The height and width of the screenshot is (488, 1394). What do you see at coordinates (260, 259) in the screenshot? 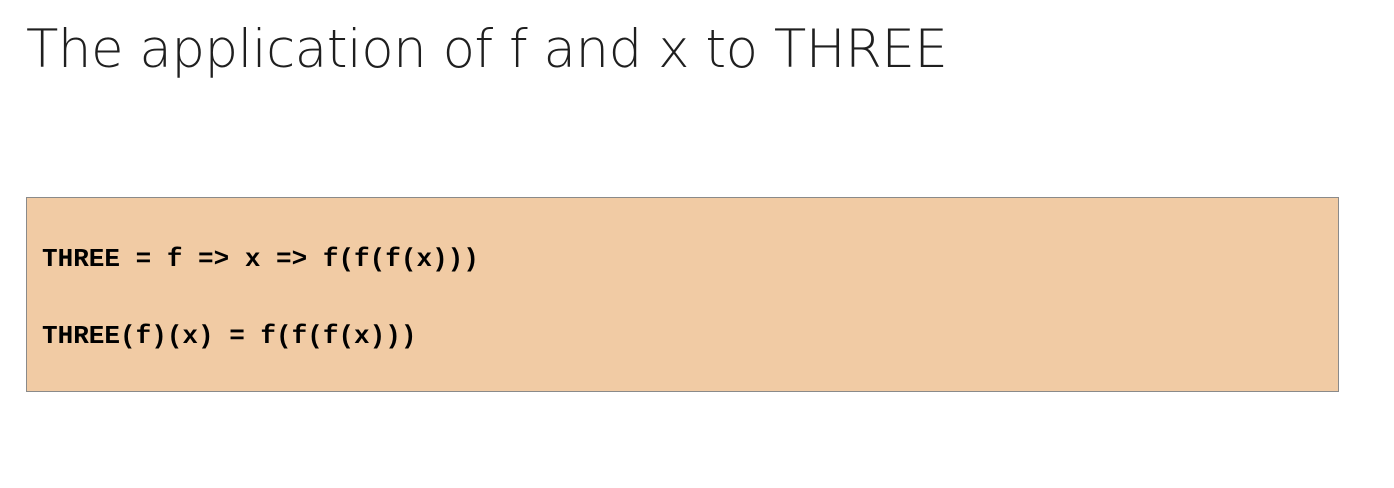
I see `code-line-three-definition: THREE = f => x => f(f(f(x)))` at bounding box center [260, 259].